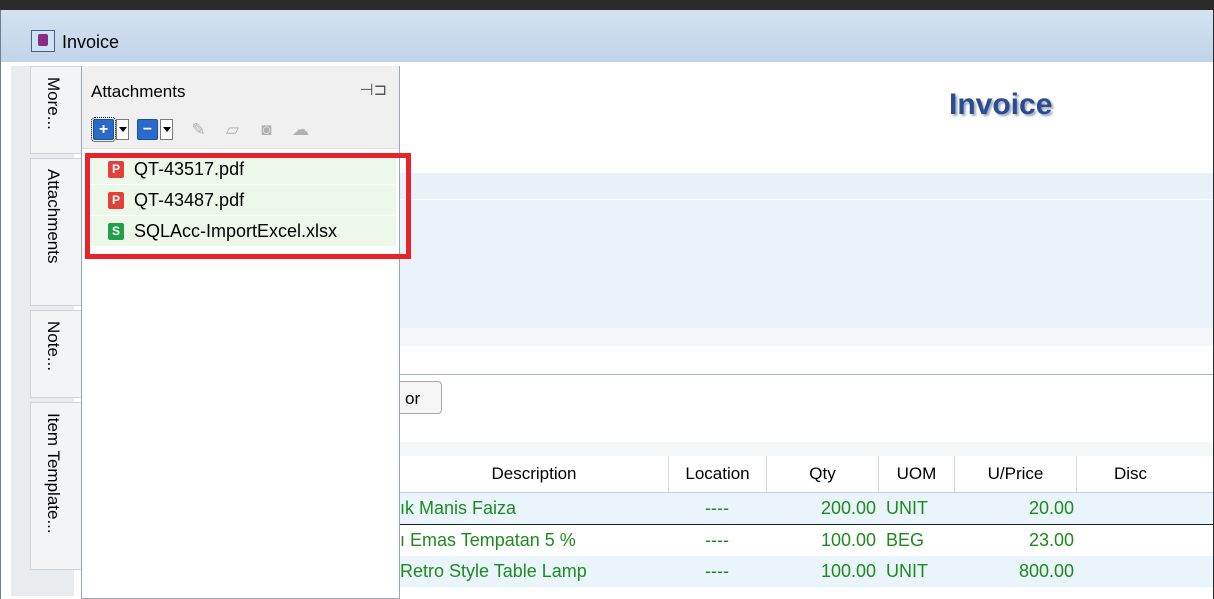  What do you see at coordinates (147, 129) in the screenshot?
I see `remove-attachment-button: −` at bounding box center [147, 129].